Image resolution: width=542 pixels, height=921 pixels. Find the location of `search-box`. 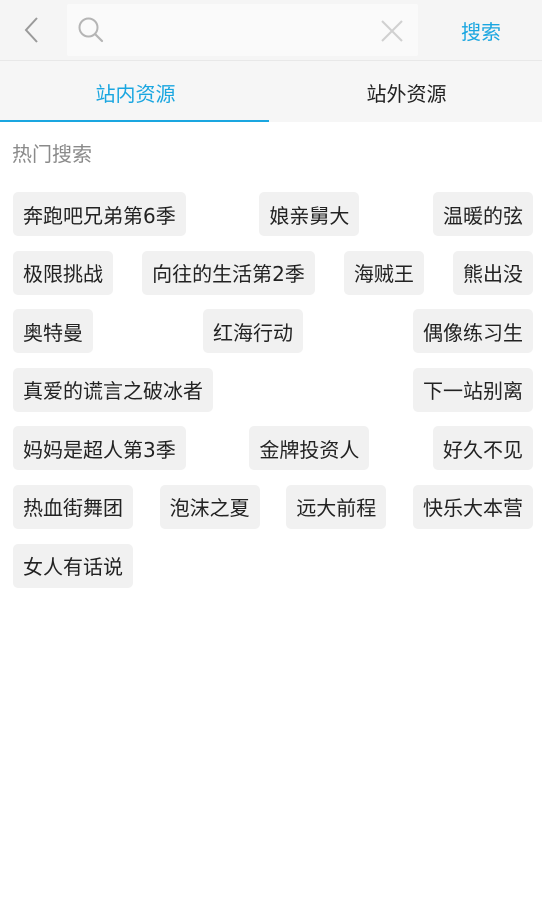

search-box is located at coordinates (242, 30).